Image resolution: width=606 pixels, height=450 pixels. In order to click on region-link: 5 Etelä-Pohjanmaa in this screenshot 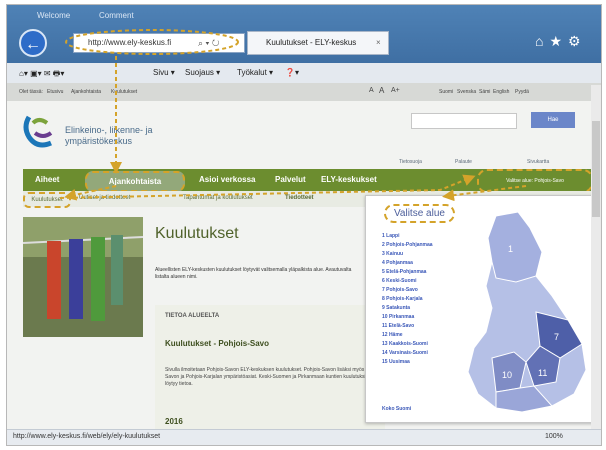, I will do `click(407, 272)`.